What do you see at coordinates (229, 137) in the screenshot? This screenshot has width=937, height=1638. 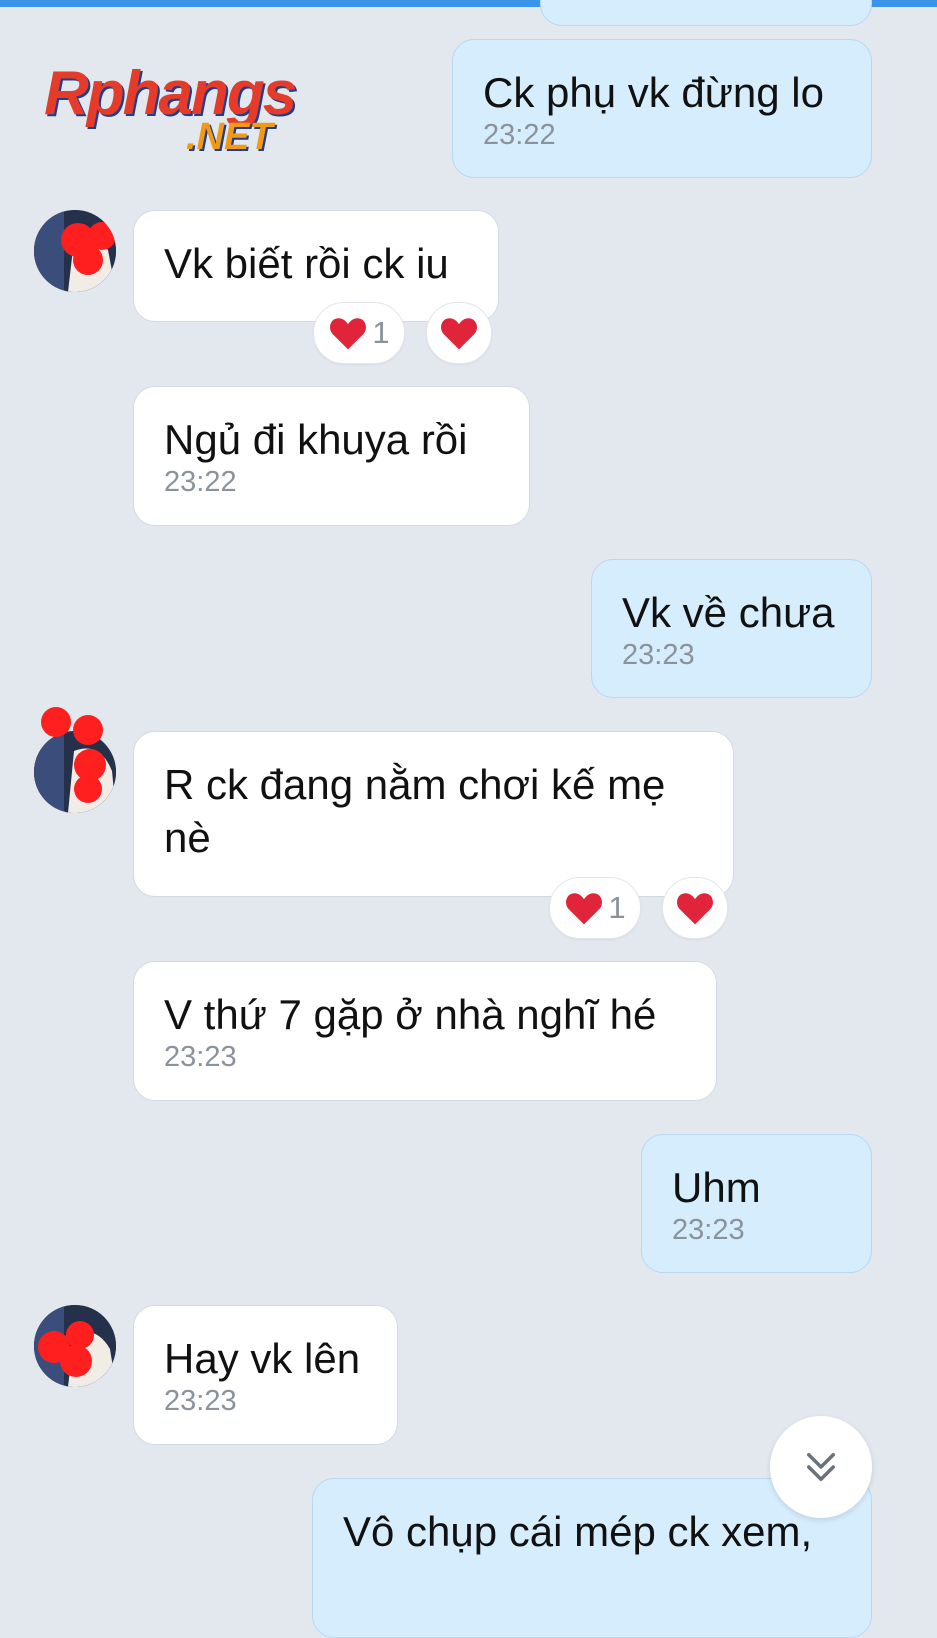 I see `watermark-tld: .NET` at bounding box center [229, 137].